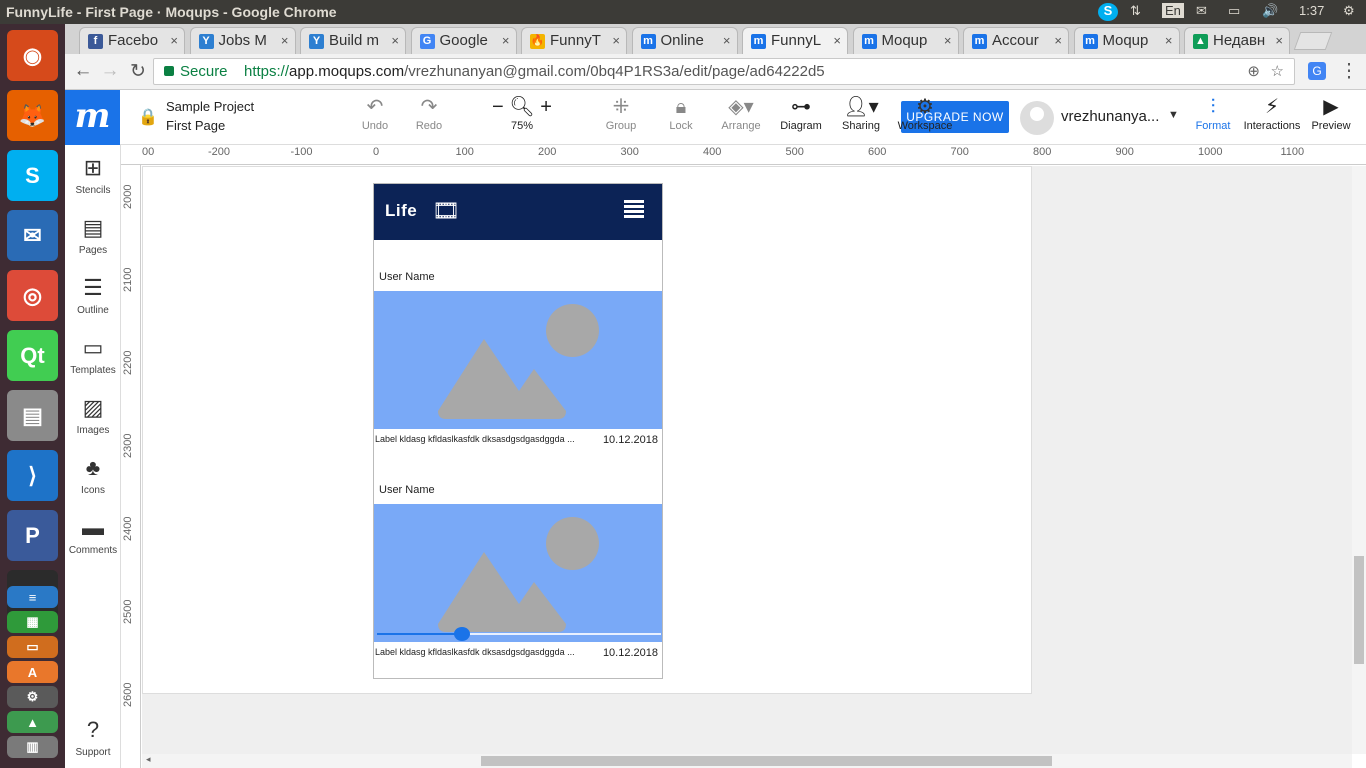  I want to click on undo-button: ↶ Undo, so click(375, 113).